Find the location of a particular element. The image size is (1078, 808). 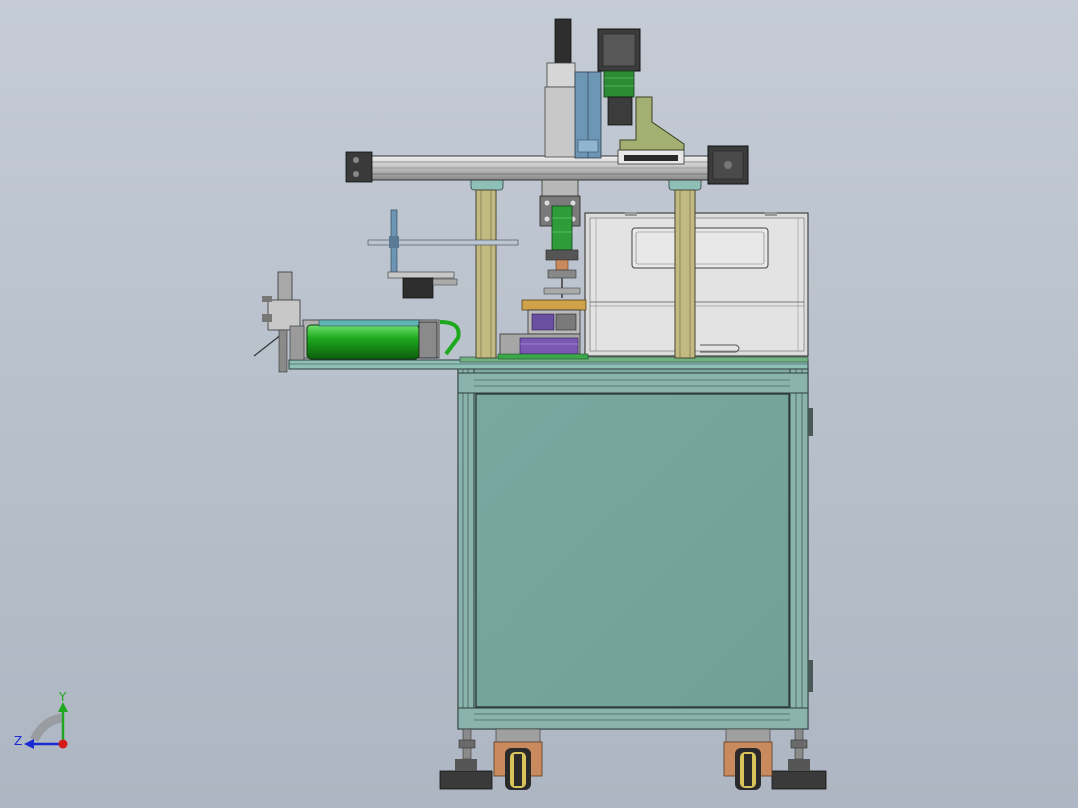

linear-rail-beam is located at coordinates (528, 166).